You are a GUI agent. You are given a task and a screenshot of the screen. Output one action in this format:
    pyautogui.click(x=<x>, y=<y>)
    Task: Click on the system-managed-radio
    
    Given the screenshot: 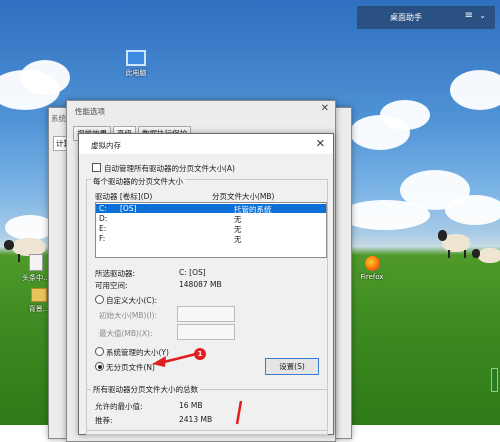 What is the action you would take?
    pyautogui.click(x=99, y=351)
    